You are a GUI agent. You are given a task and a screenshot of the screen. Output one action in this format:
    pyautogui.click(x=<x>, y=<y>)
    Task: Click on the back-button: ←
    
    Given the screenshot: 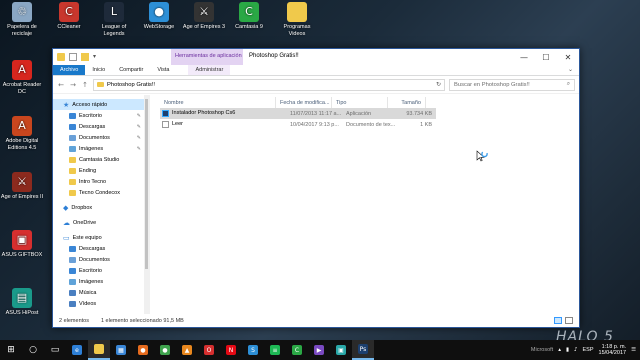 What is the action you would take?
    pyautogui.click(x=61, y=85)
    